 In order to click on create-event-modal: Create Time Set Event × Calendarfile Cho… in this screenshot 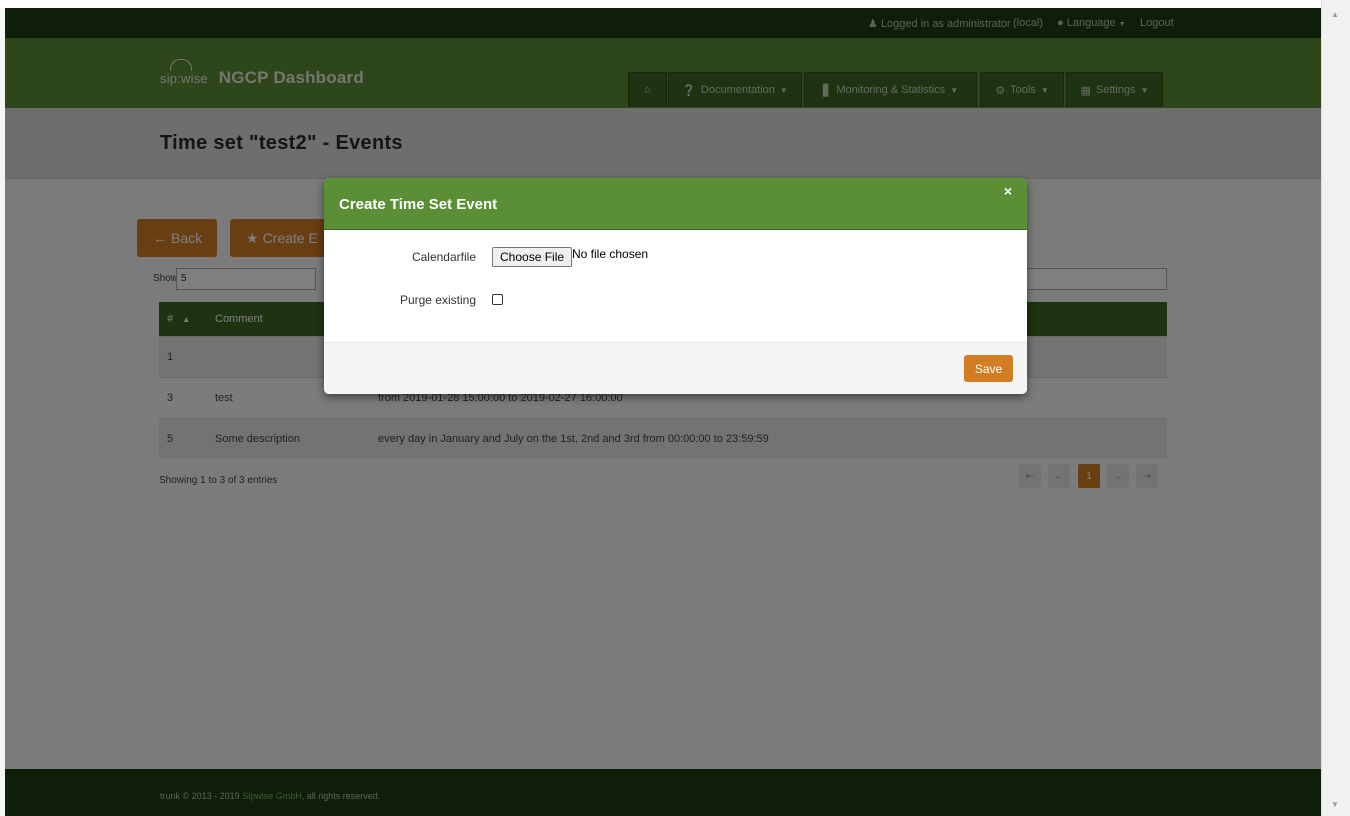, I will do `click(675, 286)`.